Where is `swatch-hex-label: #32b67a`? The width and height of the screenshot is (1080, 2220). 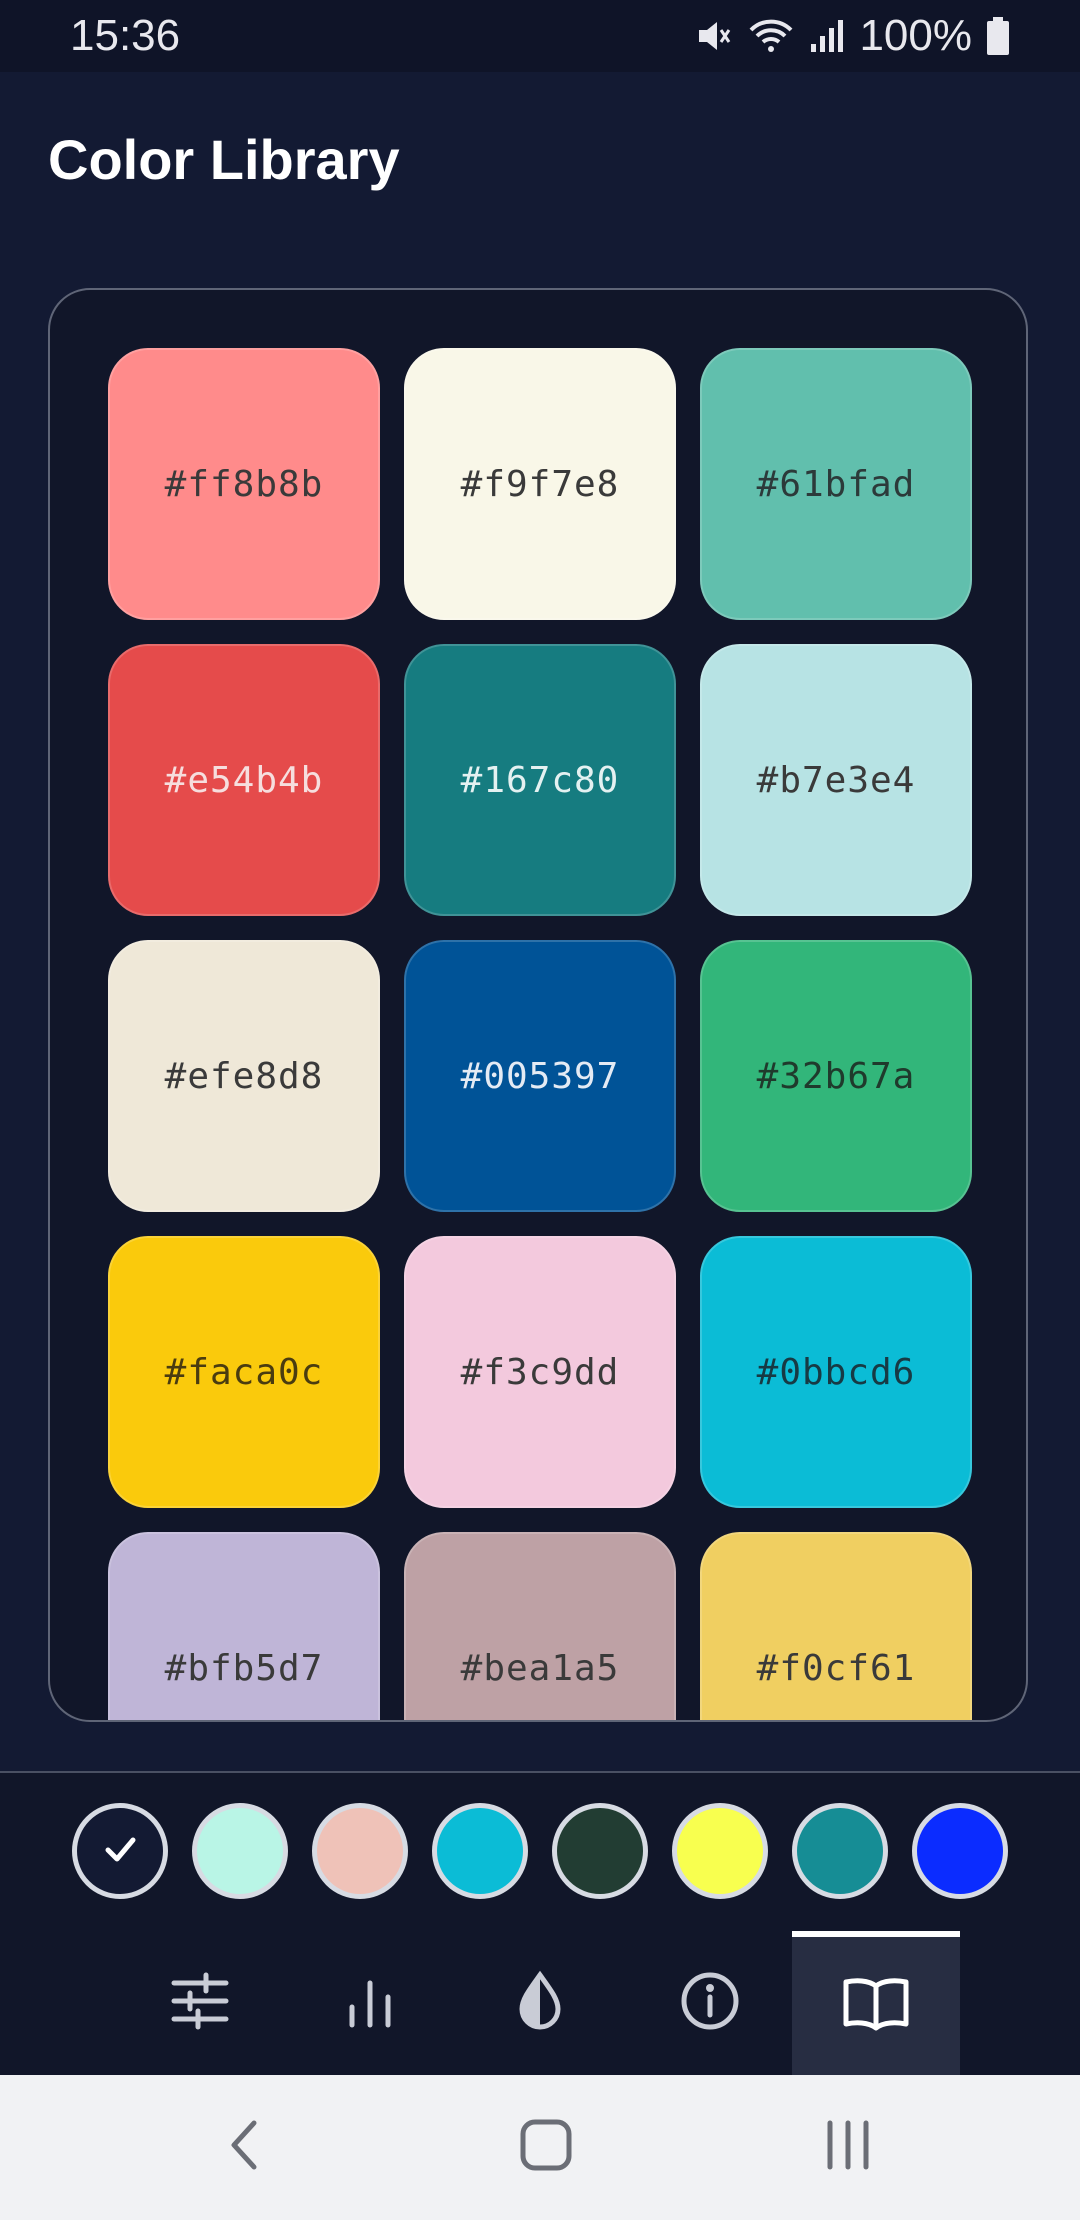 swatch-hex-label: #32b67a is located at coordinates (836, 1076).